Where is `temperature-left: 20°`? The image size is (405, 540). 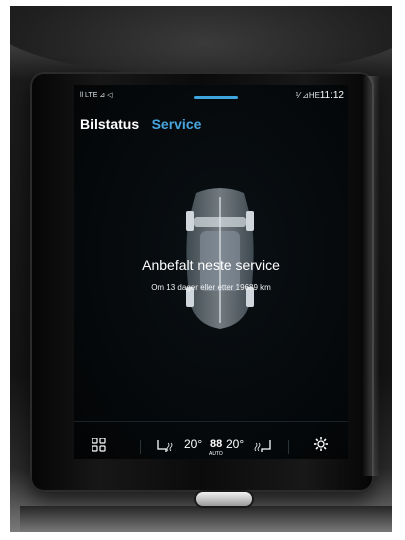
temperature-left: 20° is located at coordinates (193, 444).